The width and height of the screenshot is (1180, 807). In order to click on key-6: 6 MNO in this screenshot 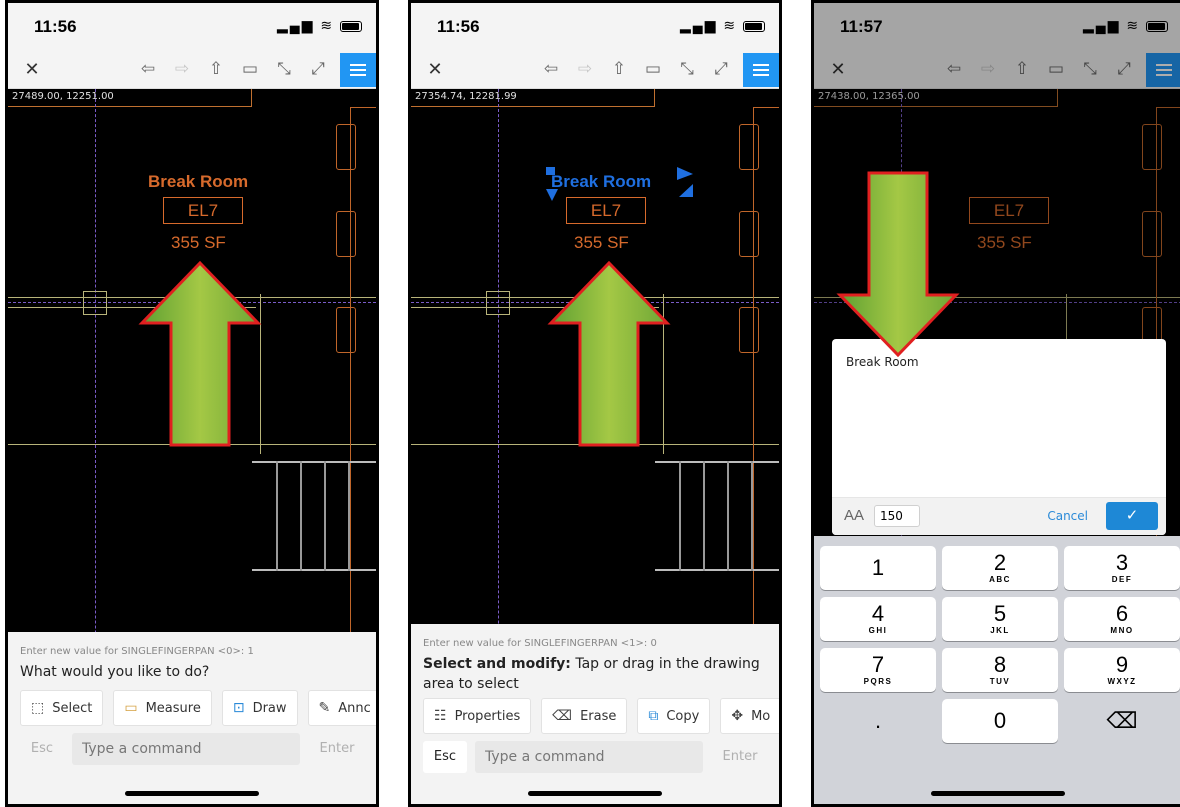, I will do `click(1122, 619)`.